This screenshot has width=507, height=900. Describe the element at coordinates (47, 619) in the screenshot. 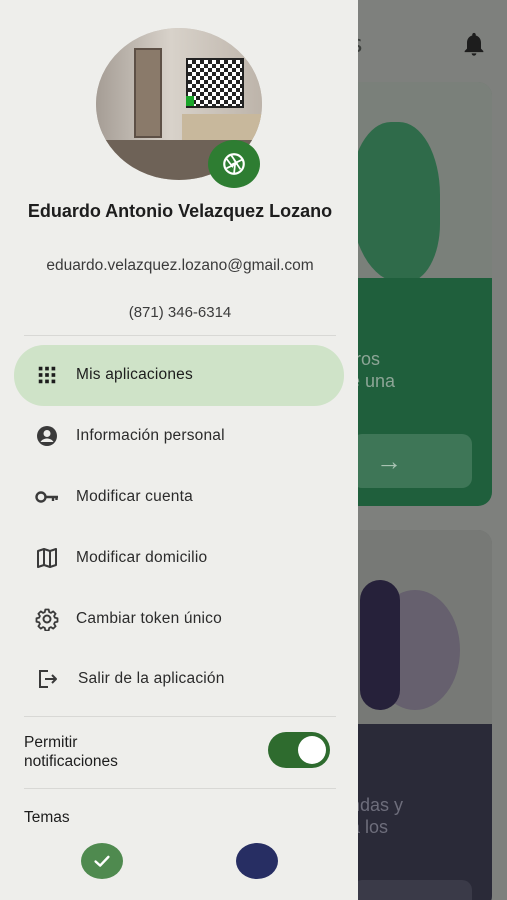

I see `gear-icon` at that location.